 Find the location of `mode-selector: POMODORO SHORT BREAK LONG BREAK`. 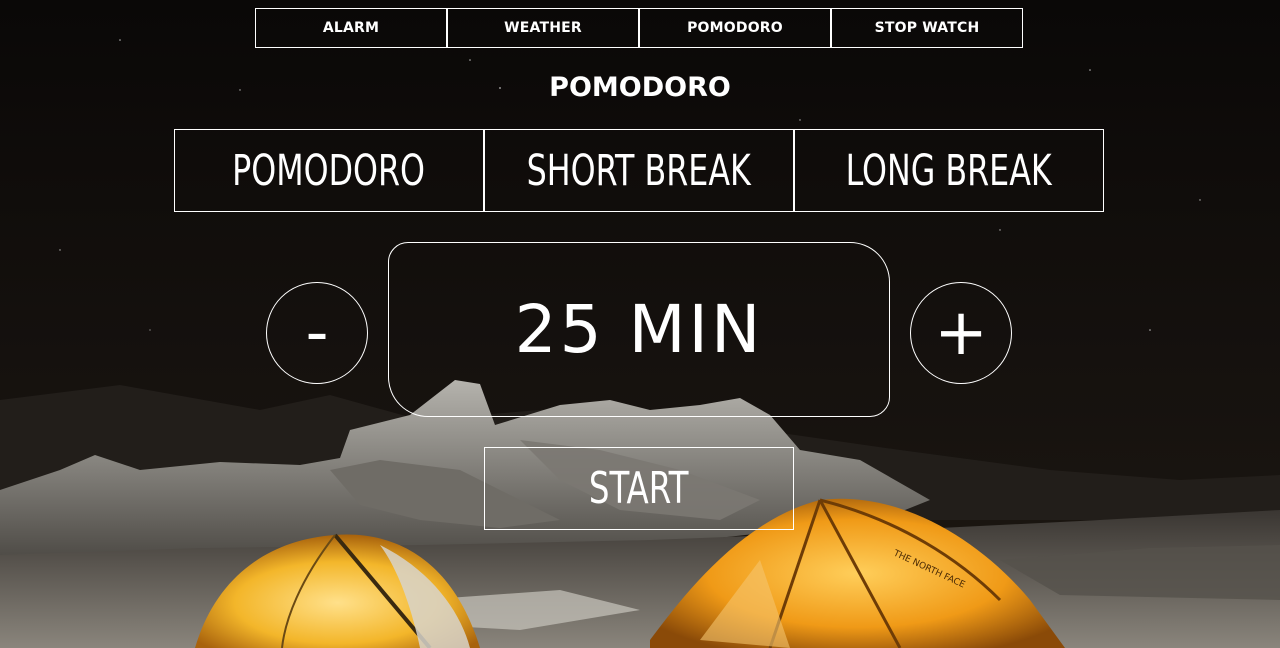

mode-selector: POMODORO SHORT BREAK LONG BREAK is located at coordinates (639, 170).